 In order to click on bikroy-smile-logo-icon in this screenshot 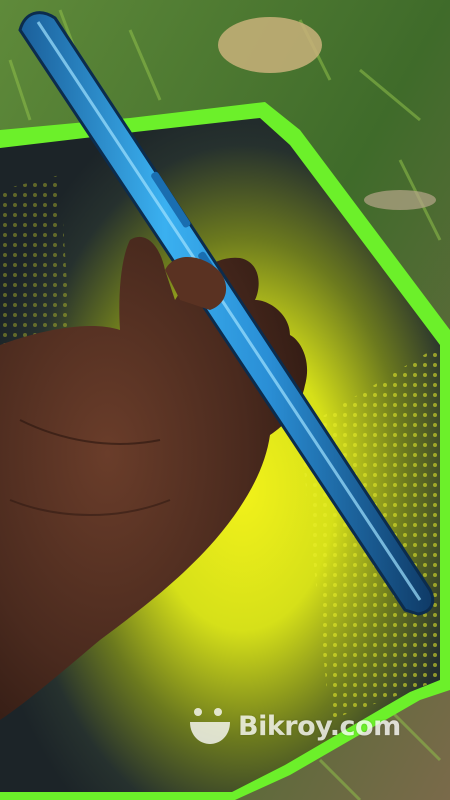, I will do `click(210, 726)`.